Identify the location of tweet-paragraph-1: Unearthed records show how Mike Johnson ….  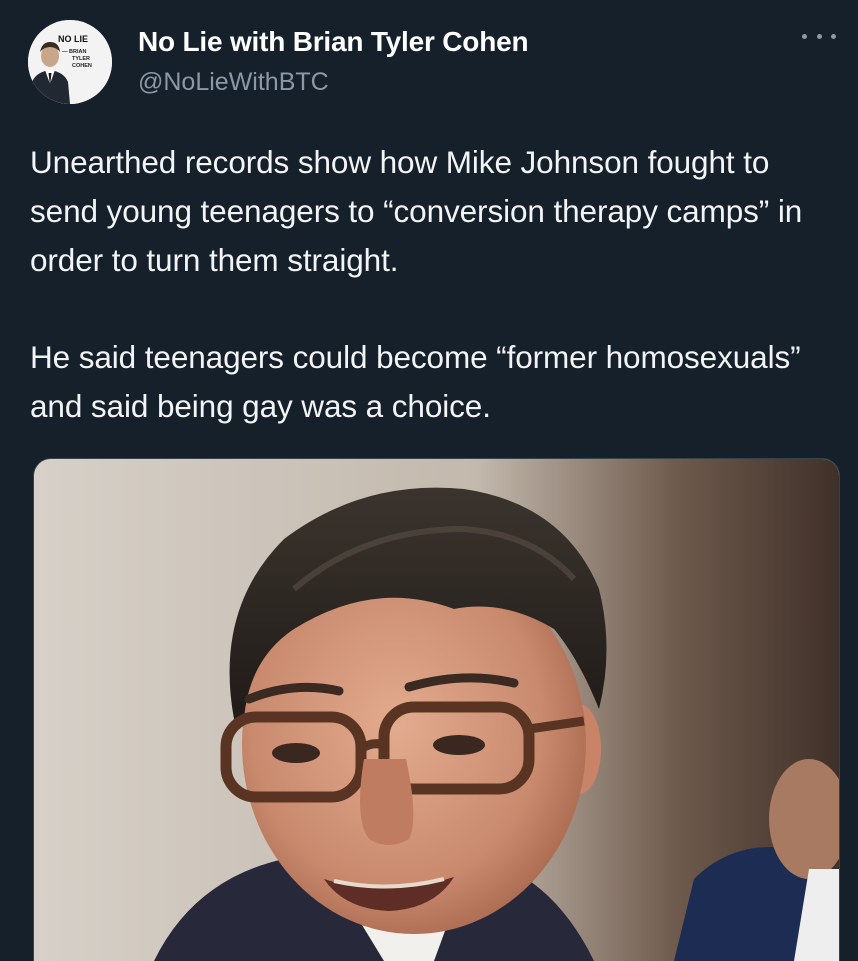
(416, 211).